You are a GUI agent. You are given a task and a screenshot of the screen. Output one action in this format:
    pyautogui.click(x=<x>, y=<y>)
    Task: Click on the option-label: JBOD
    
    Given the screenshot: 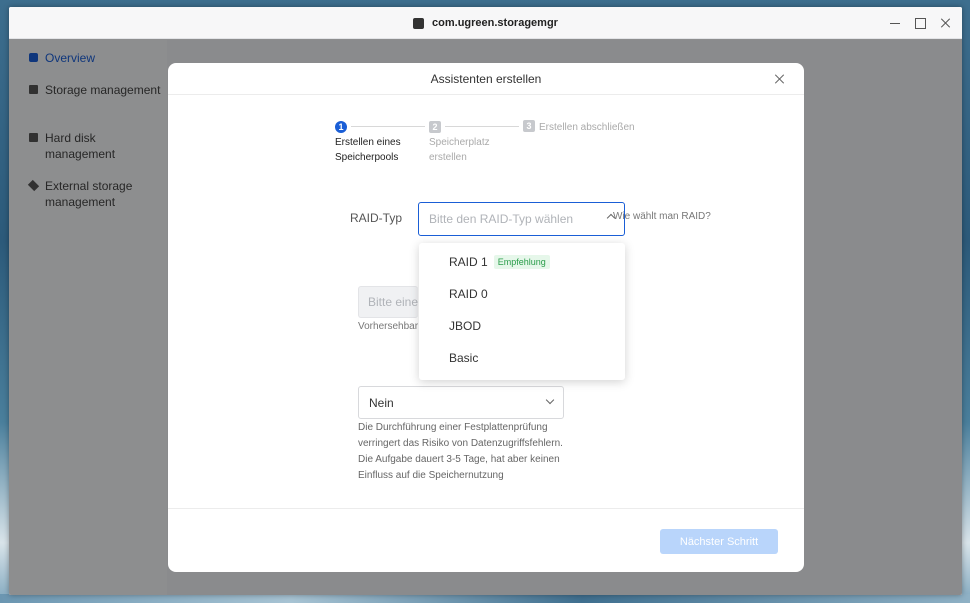 What is the action you would take?
    pyautogui.click(x=465, y=326)
    